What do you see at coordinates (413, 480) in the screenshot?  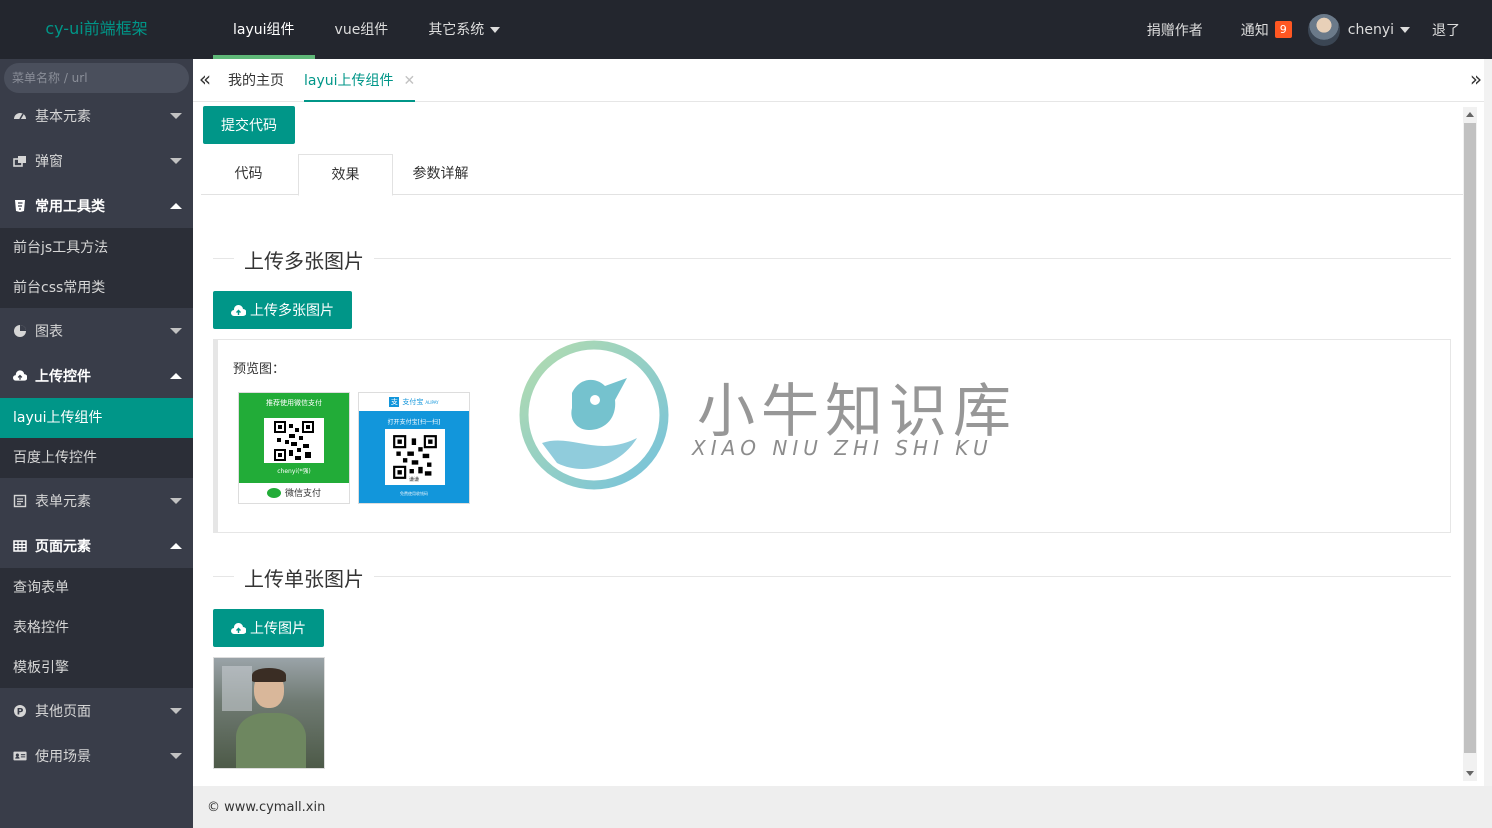 I see `alipay-name: 谦谦` at bounding box center [413, 480].